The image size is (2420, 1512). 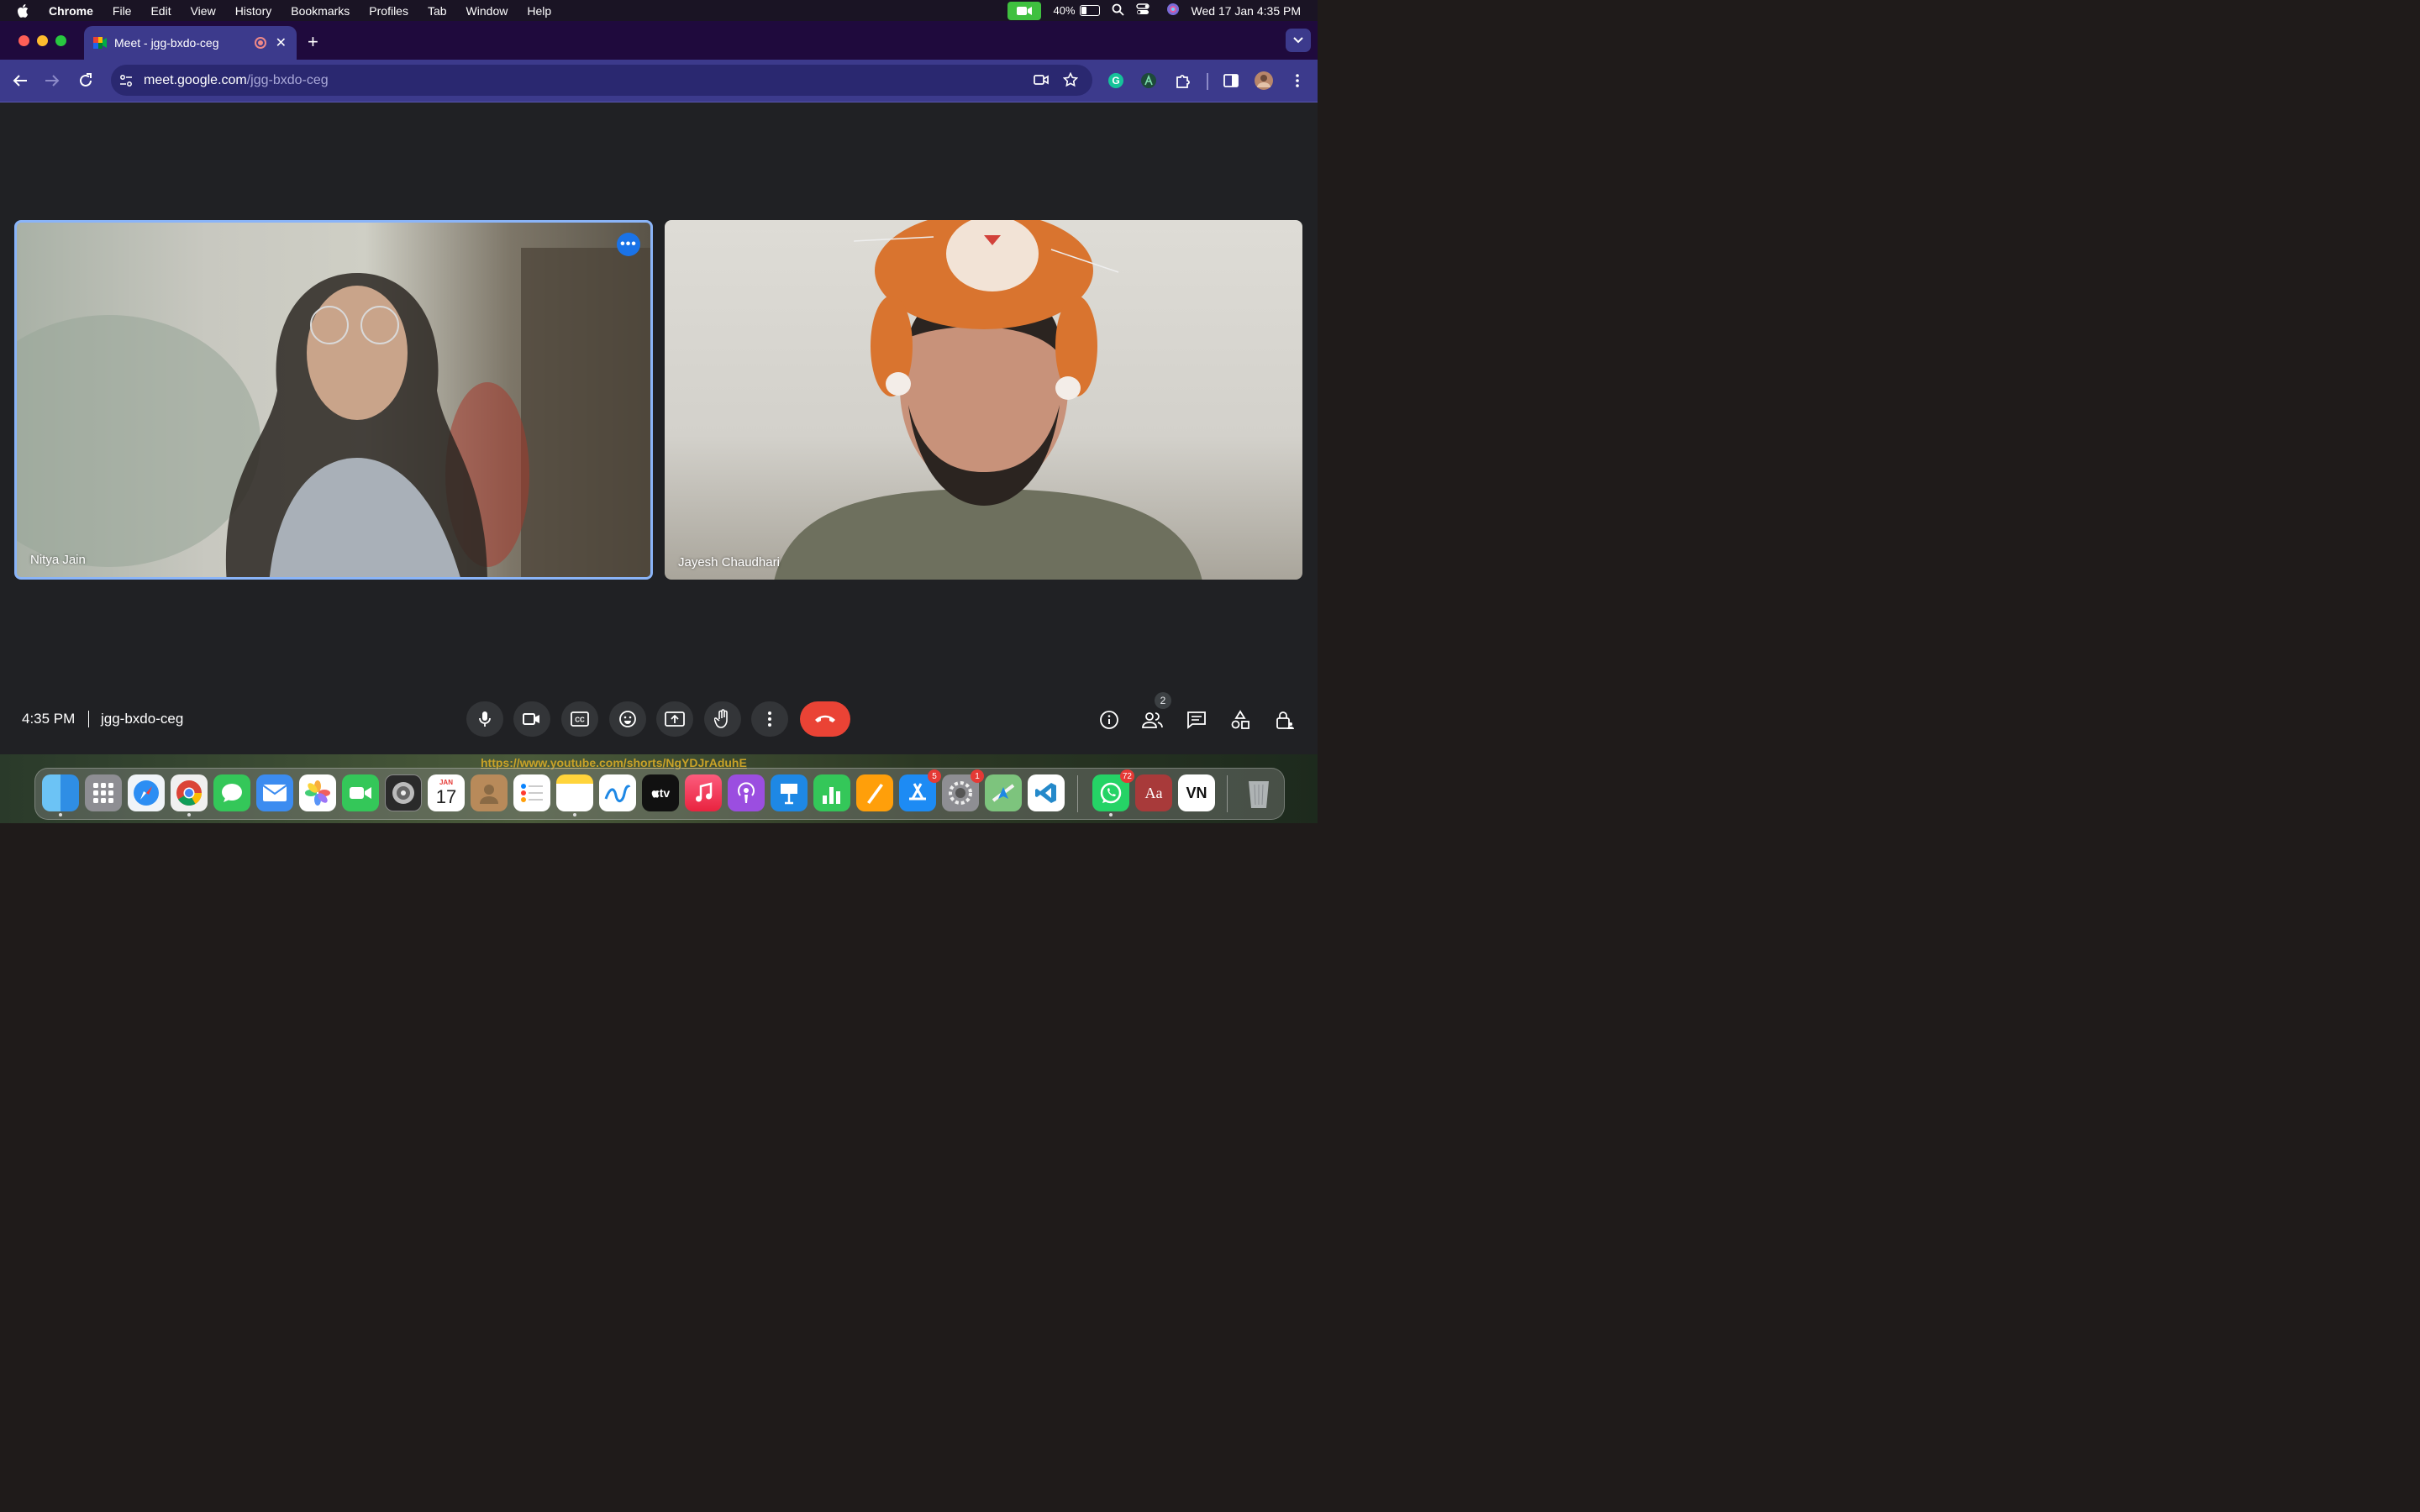 What do you see at coordinates (313, 42) in the screenshot?
I see `new-tab-icon: +` at bounding box center [313, 42].